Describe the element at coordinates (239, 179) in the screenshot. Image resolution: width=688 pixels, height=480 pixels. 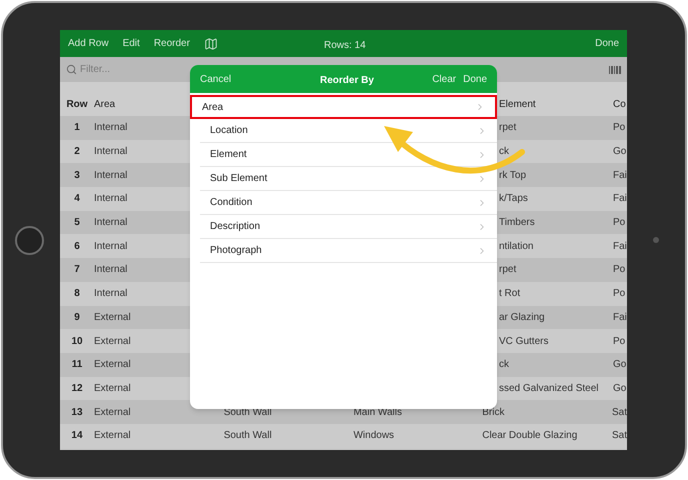
I see `option-label: Sub Element` at that location.